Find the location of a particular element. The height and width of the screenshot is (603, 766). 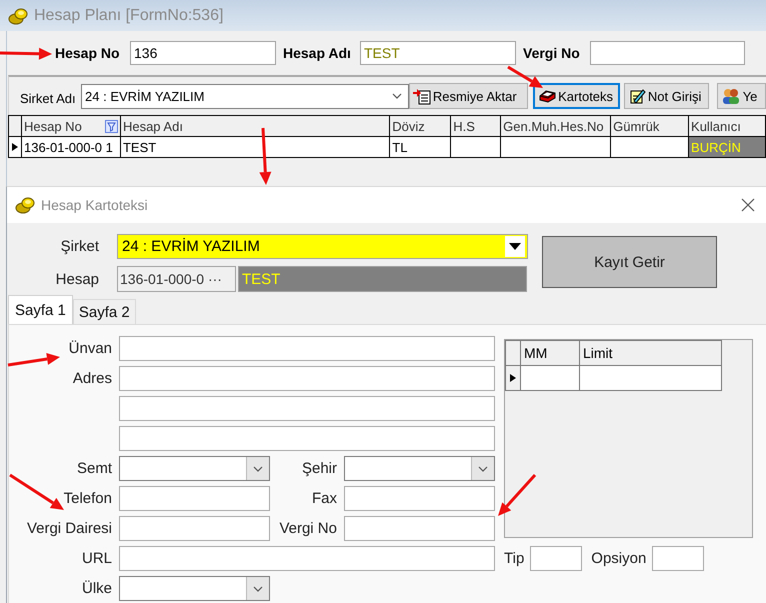

people-icon is located at coordinates (730, 96).